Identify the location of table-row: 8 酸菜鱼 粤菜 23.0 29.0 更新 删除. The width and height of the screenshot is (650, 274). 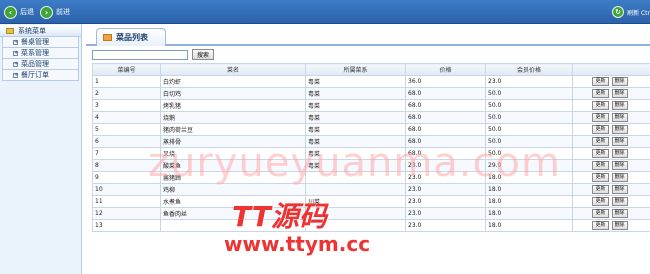
(371, 165).